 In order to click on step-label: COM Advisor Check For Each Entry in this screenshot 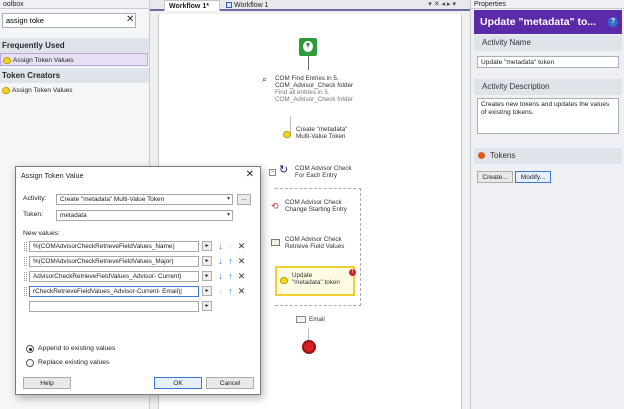, I will do `click(323, 172)`.